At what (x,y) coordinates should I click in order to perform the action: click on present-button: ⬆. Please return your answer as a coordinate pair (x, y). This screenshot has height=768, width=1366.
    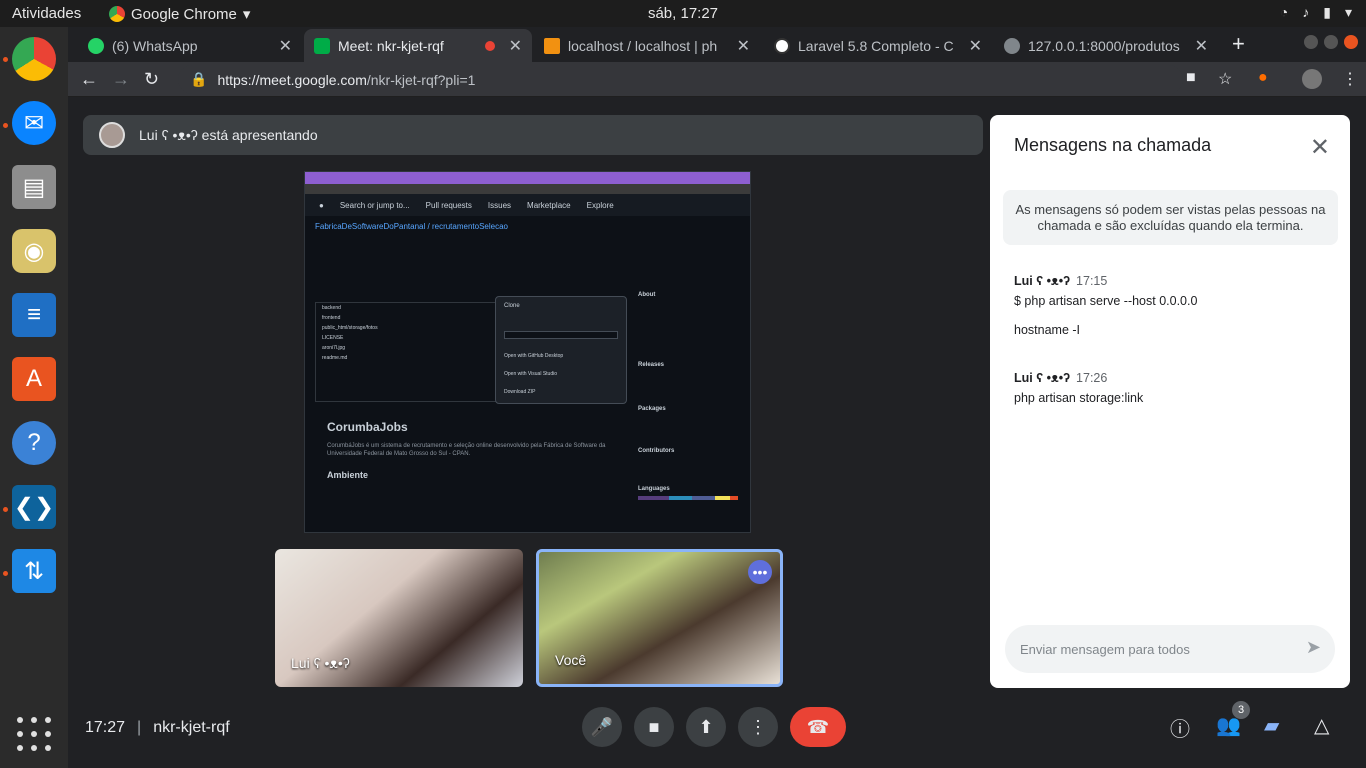
    Looking at the image, I should click on (706, 727).